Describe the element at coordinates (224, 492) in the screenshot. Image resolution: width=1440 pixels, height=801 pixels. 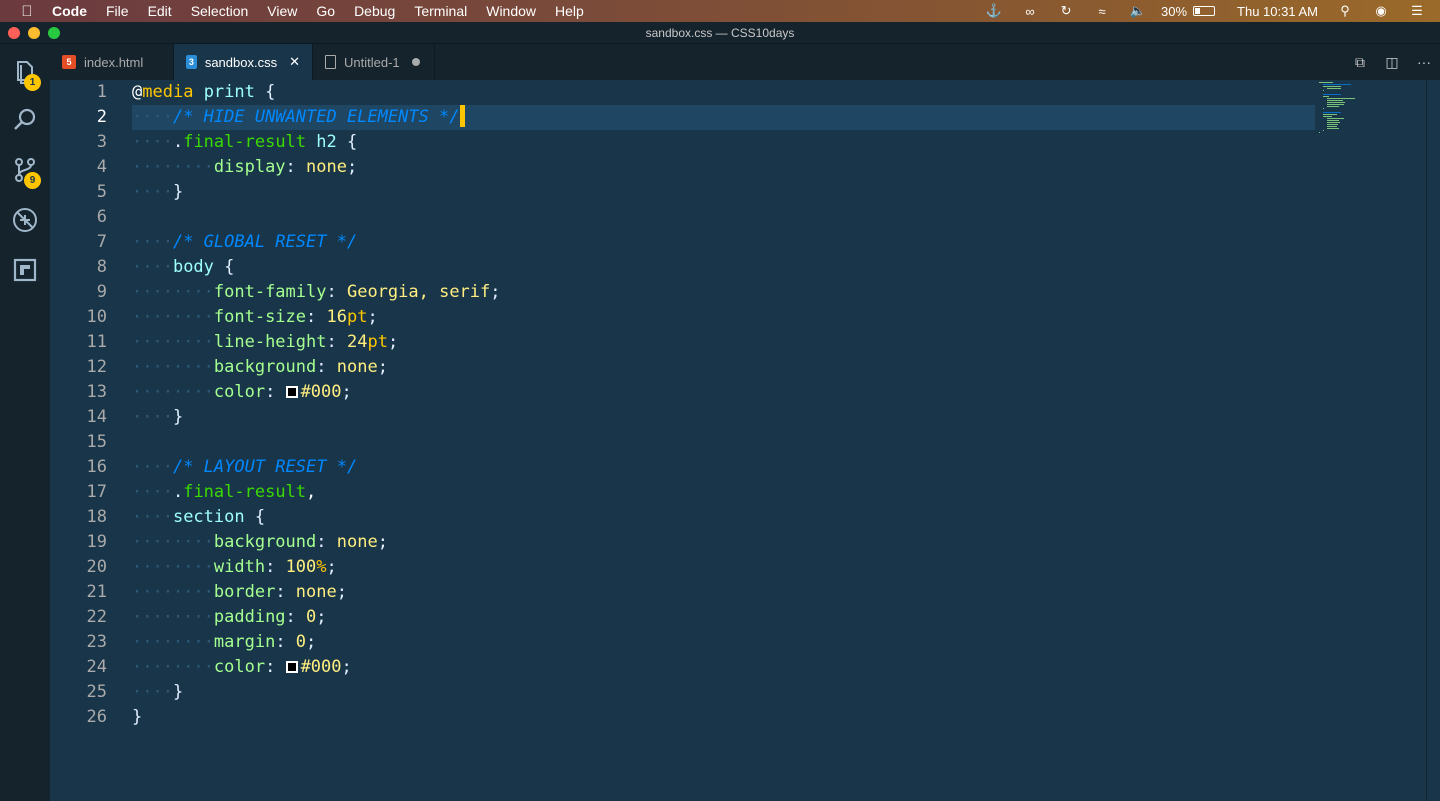
I see `code-line: ····.final-result,` at that location.